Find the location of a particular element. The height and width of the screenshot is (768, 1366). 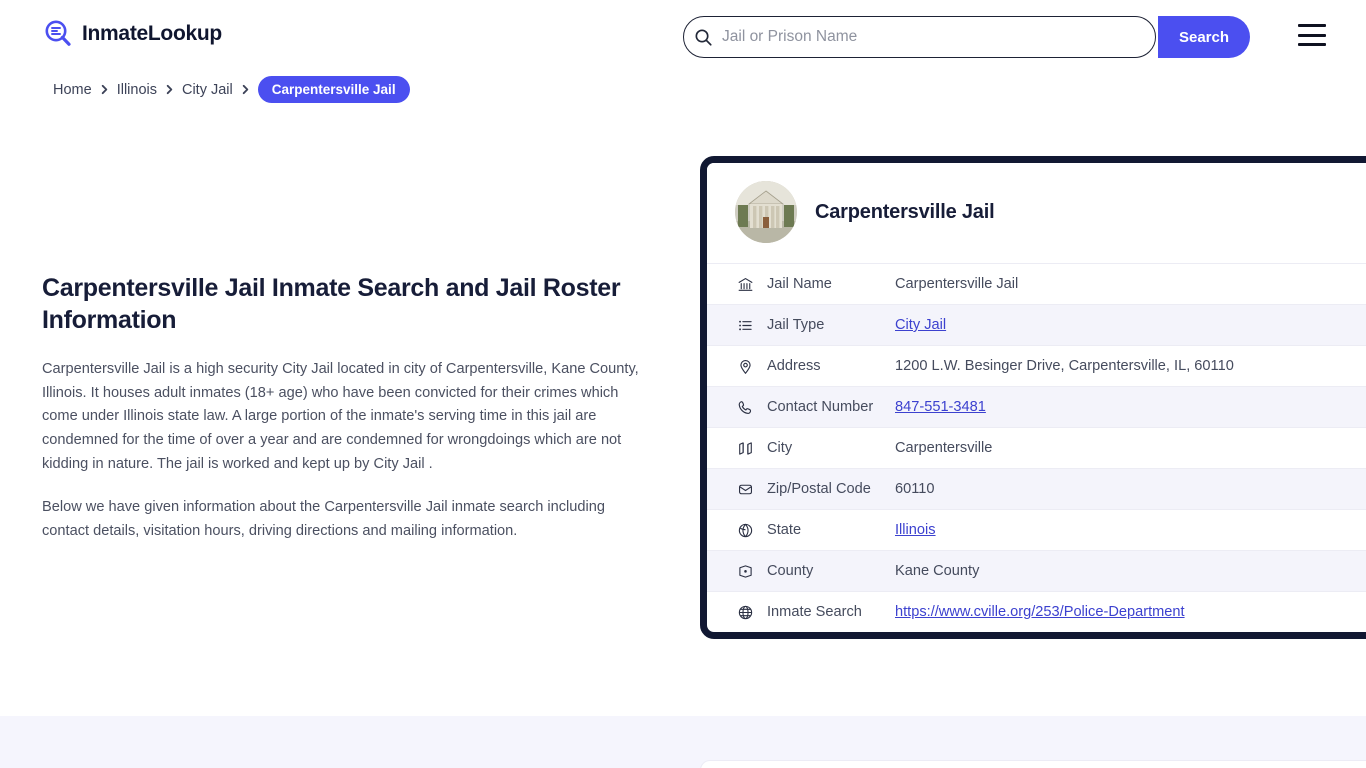

table-row: State Illinois is located at coordinates (1036, 529).